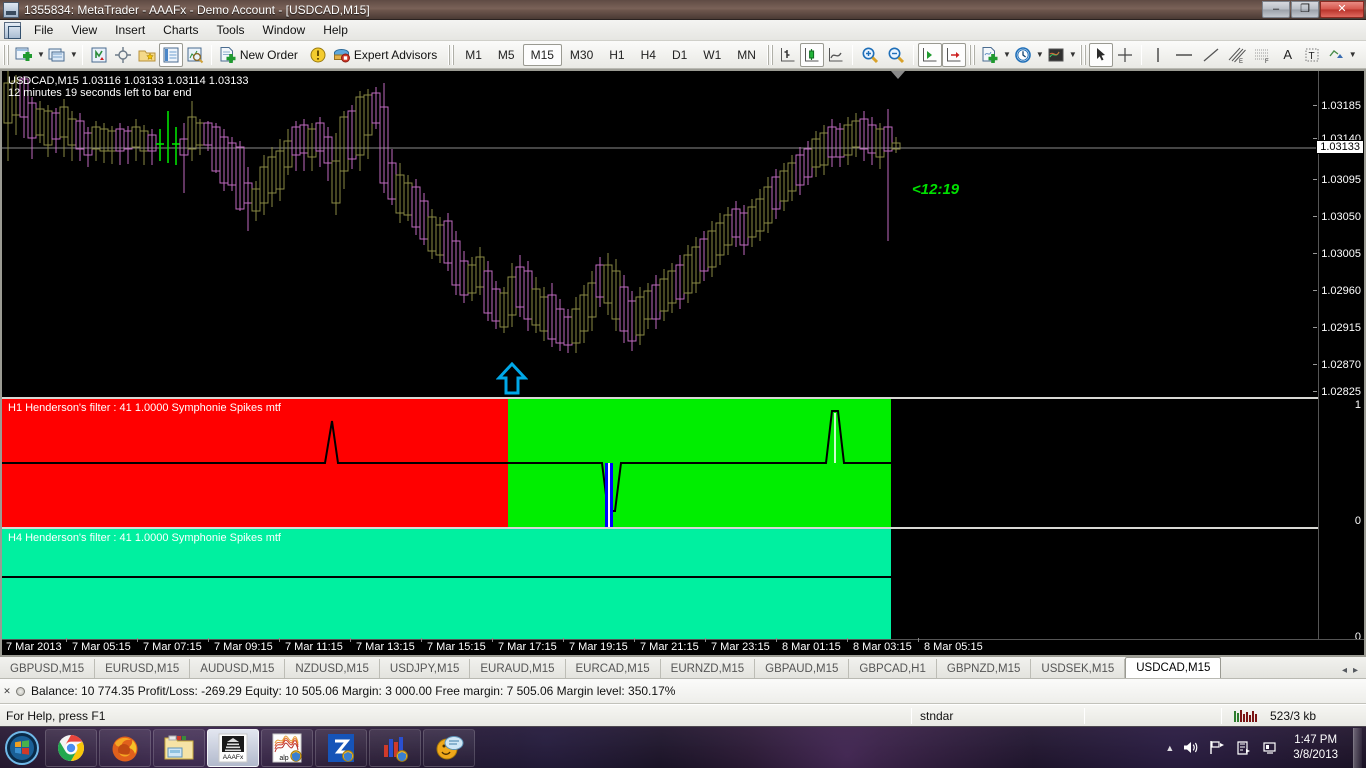 This screenshot has width=1366, height=768. Describe the element at coordinates (1006, 54) in the screenshot. I see `indicators-dropdown-arrow: ▼` at that location.